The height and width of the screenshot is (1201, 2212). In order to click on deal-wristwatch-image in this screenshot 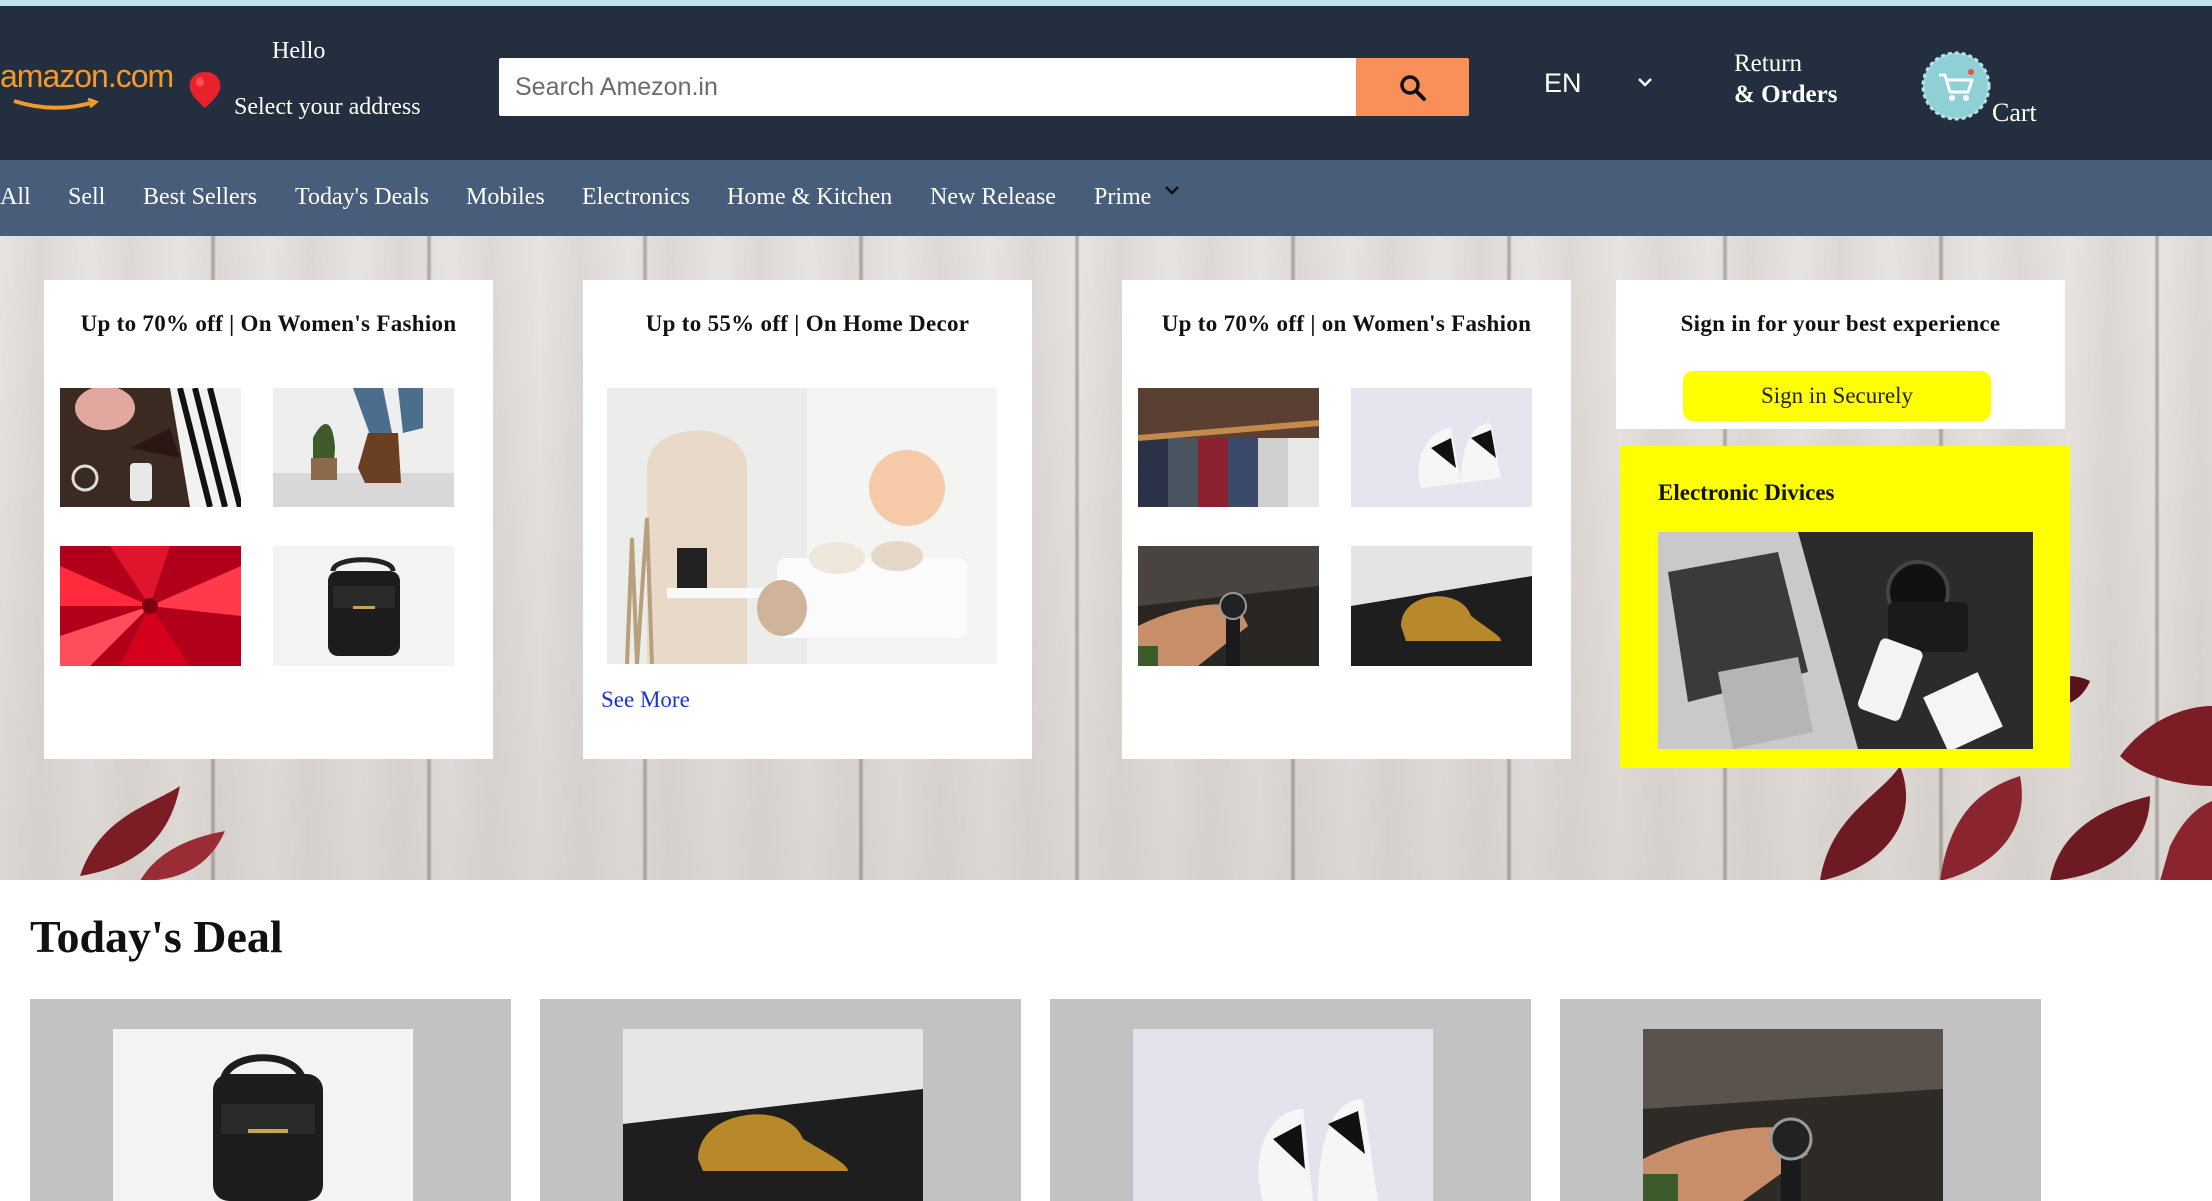, I will do `click(1793, 1115)`.